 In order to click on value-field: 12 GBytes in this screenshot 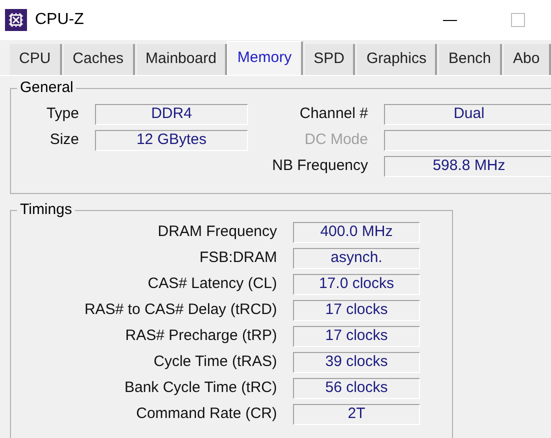, I will do `click(171, 140)`.